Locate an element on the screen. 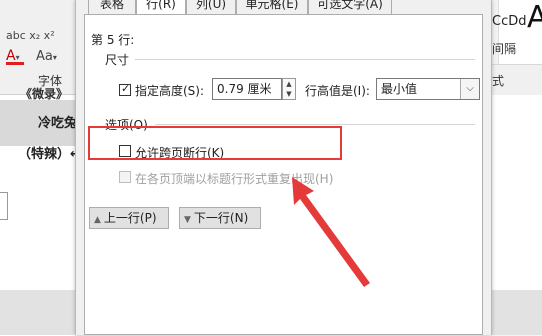 The width and height of the screenshot is (542, 336). row-height-stepper: ▲ ▼ is located at coordinates (289, 89).